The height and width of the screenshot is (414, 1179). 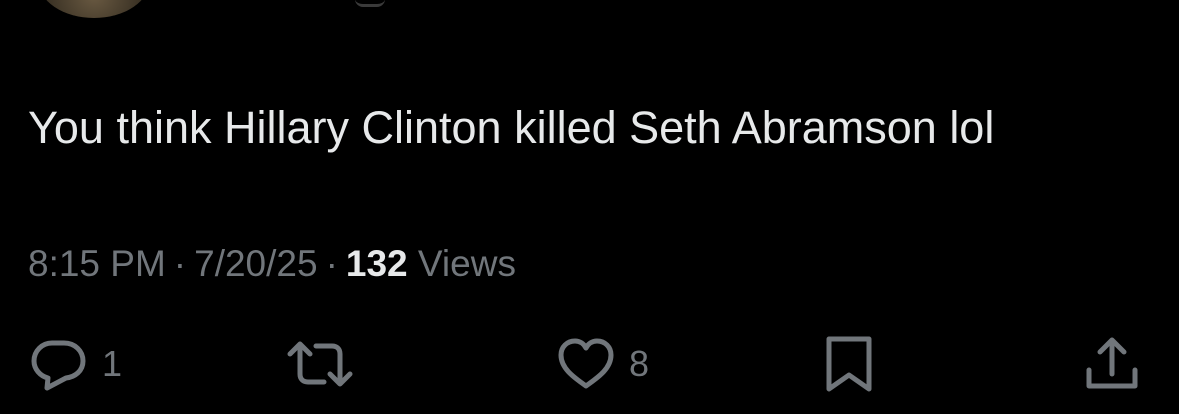 I want to click on reply-count: 1, so click(x=112, y=363).